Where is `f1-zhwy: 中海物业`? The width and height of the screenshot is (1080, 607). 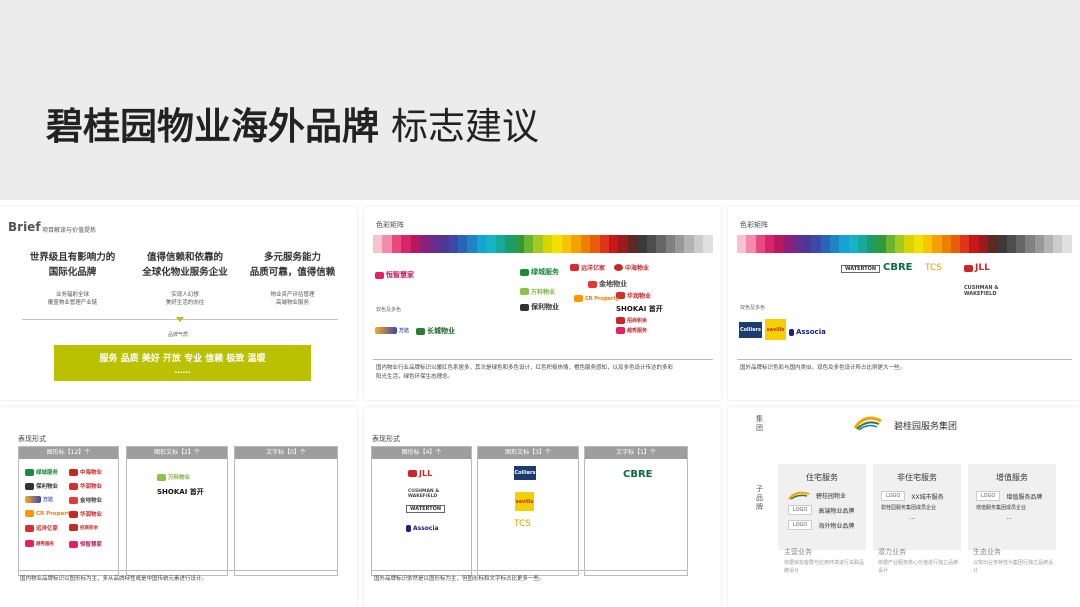
f1-zhwy: 中海物业 is located at coordinates (85, 472).